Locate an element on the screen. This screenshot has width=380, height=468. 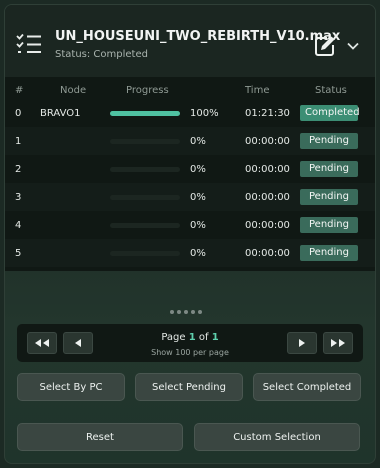
row-index: 4 is located at coordinates (18, 225).